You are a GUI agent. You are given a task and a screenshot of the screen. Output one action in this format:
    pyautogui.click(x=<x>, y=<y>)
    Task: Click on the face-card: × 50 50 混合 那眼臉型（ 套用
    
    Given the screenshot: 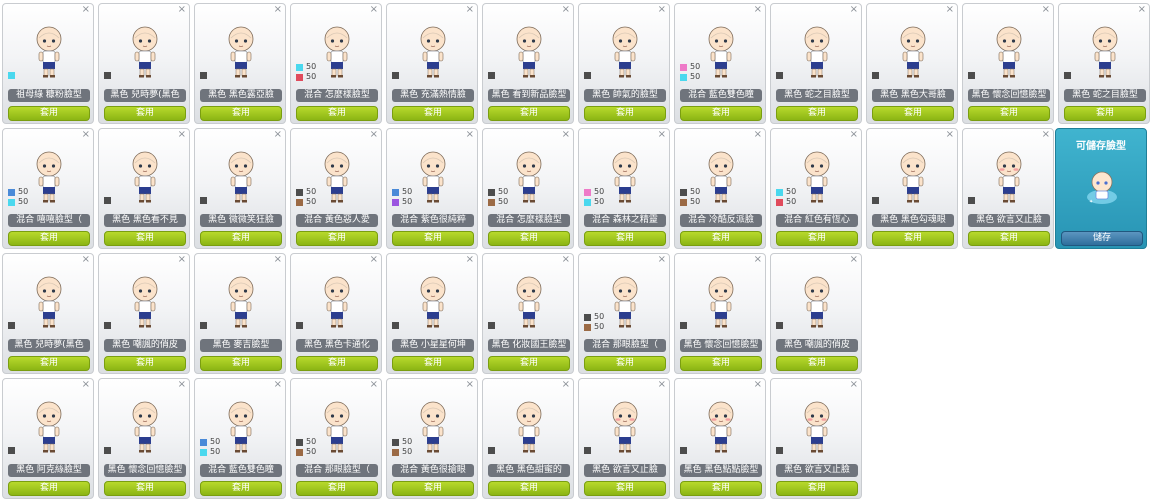 What is the action you would take?
    pyautogui.click(x=336, y=438)
    